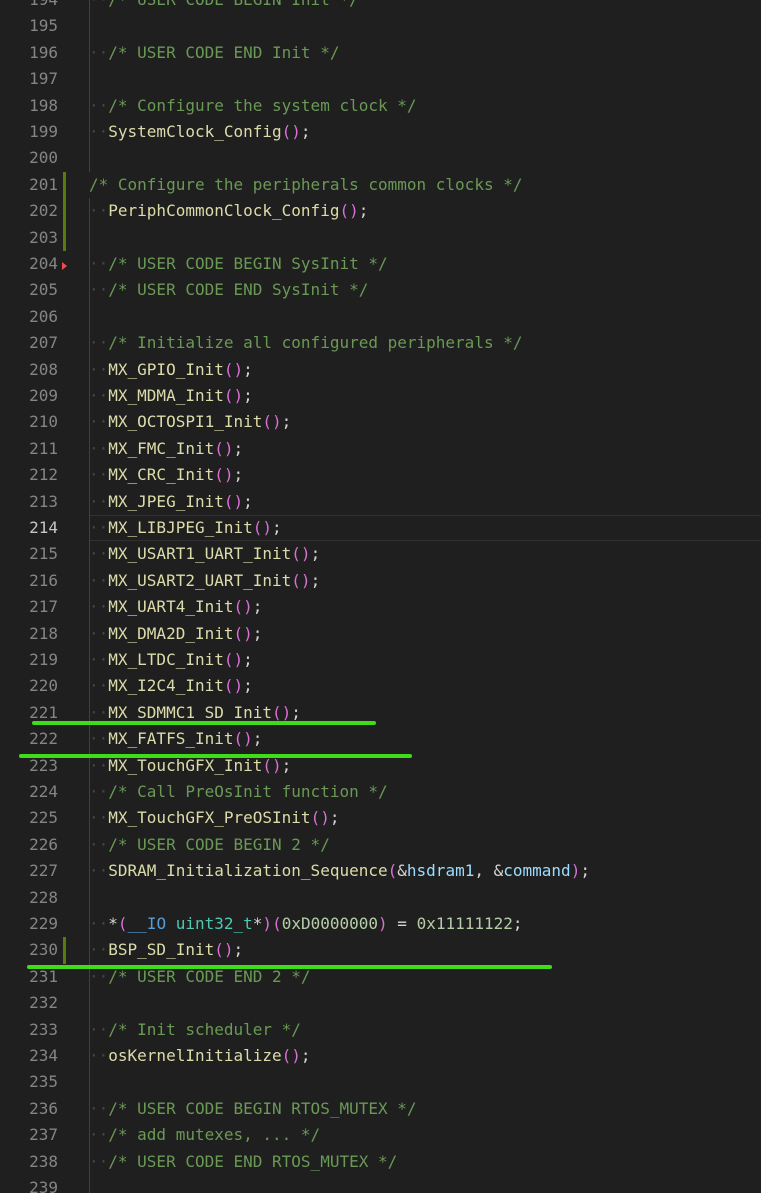 This screenshot has width=761, height=1193. I want to click on code-line: 236 ··/* USER CODE BEGIN RTOS_MUTEX */, so click(380, 1109).